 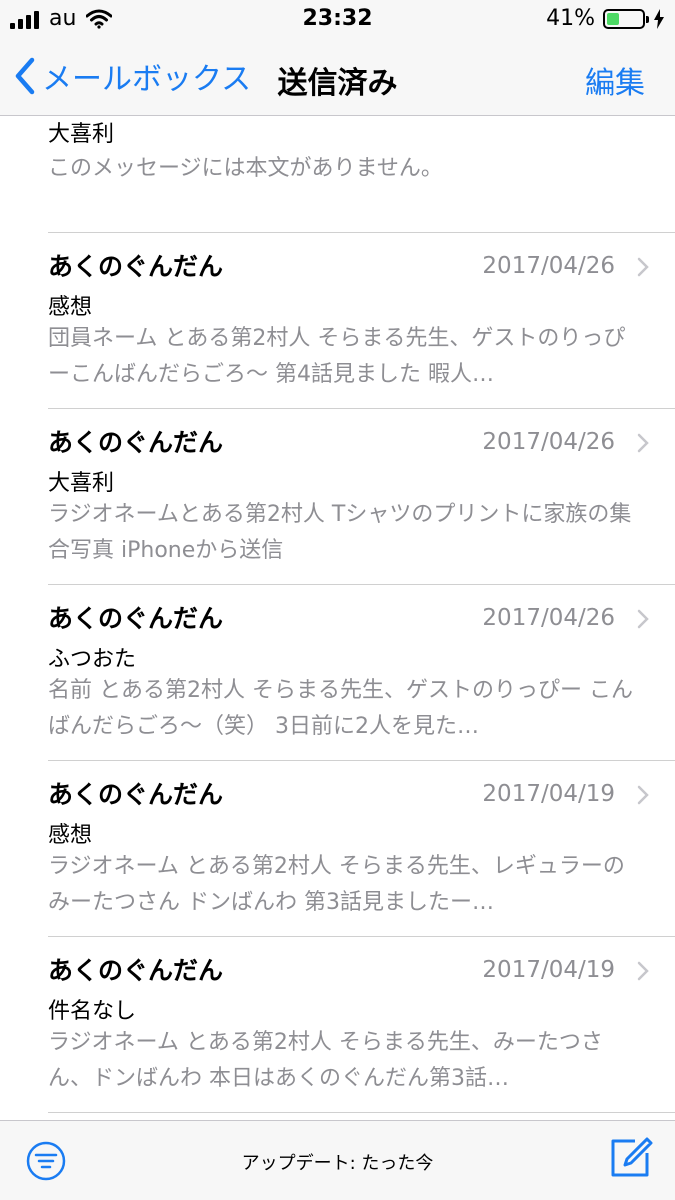 I want to click on mail-item-partial: 大喜利 このメッセージには本文がありません。, so click(x=361, y=174).